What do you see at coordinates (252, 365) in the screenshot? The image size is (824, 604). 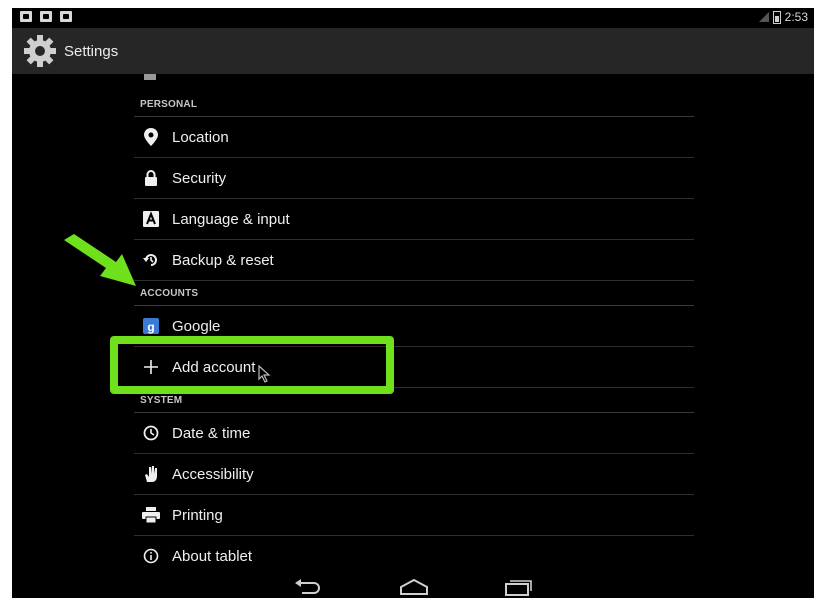 I see `highlight-box` at bounding box center [252, 365].